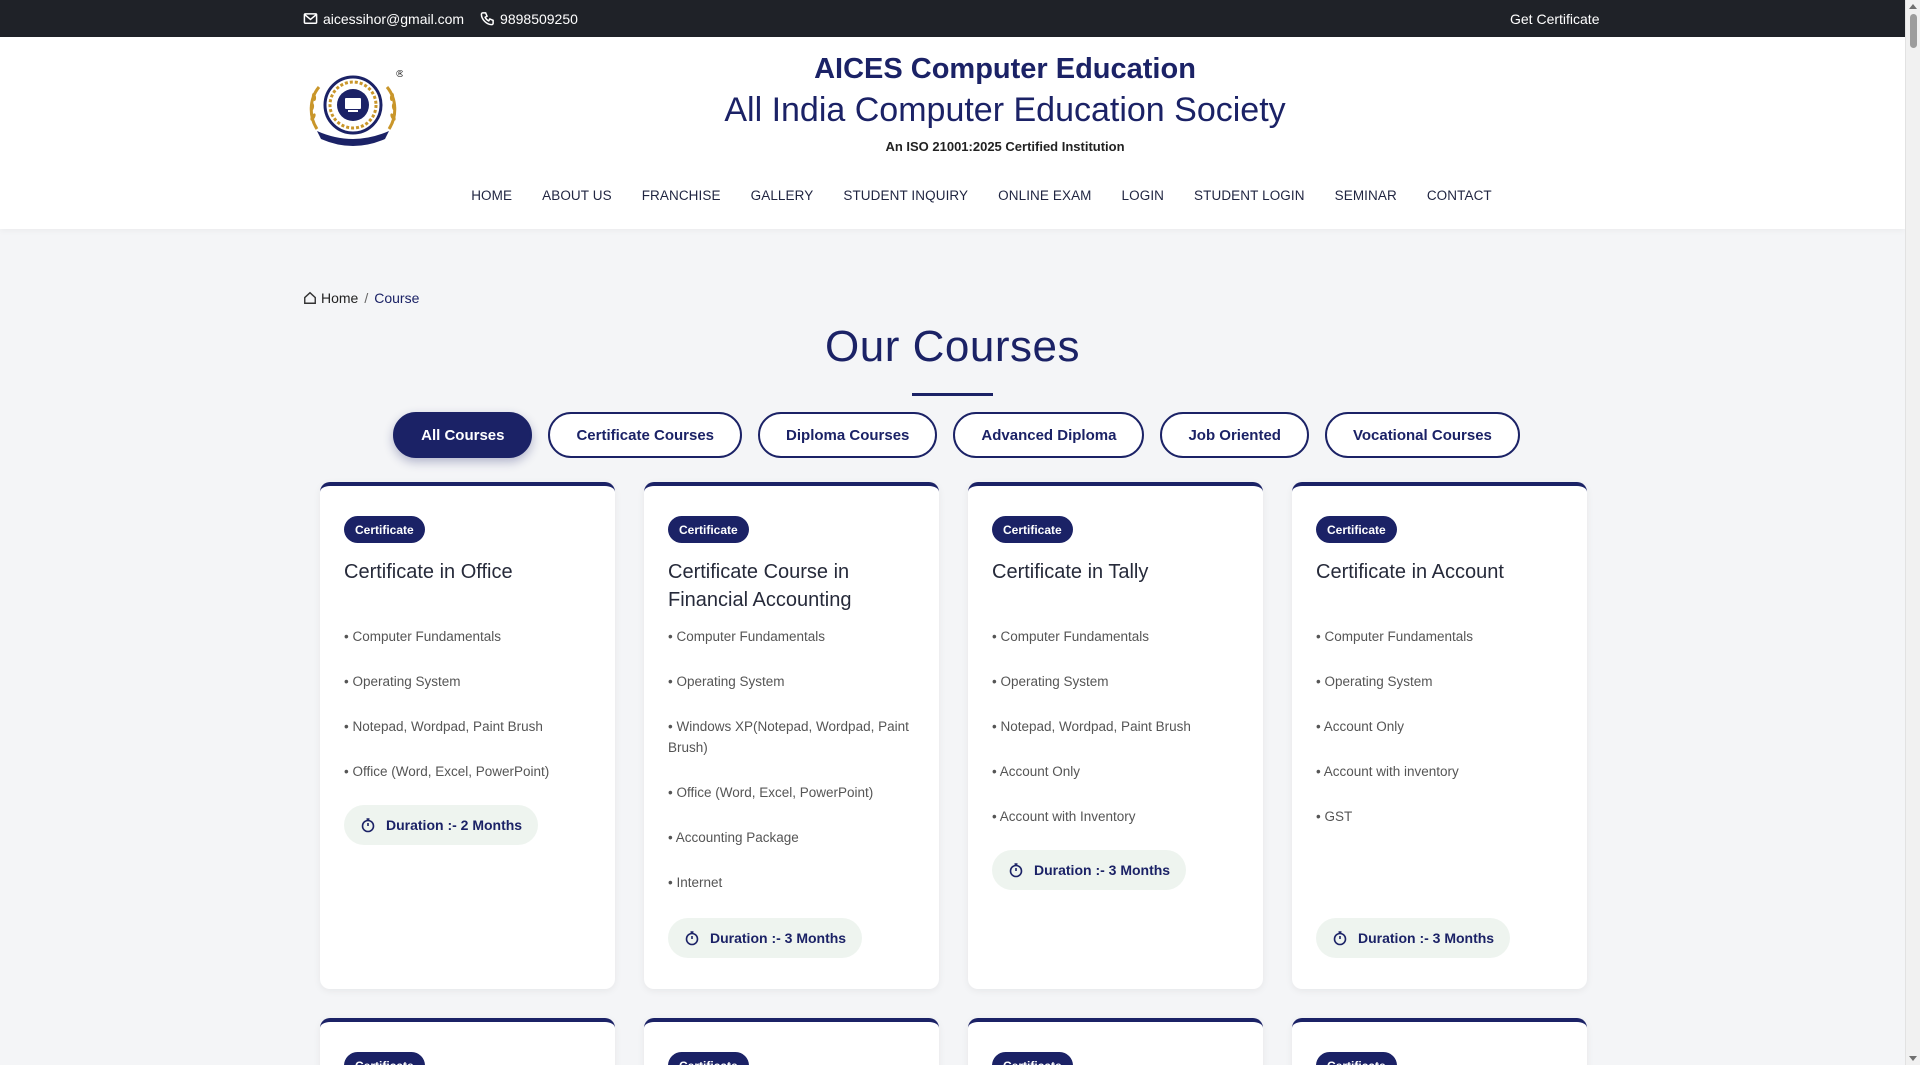 The image size is (1920, 1065). Describe the element at coordinates (1441, 771) in the screenshot. I see `topic-item: Account with inventory` at that location.